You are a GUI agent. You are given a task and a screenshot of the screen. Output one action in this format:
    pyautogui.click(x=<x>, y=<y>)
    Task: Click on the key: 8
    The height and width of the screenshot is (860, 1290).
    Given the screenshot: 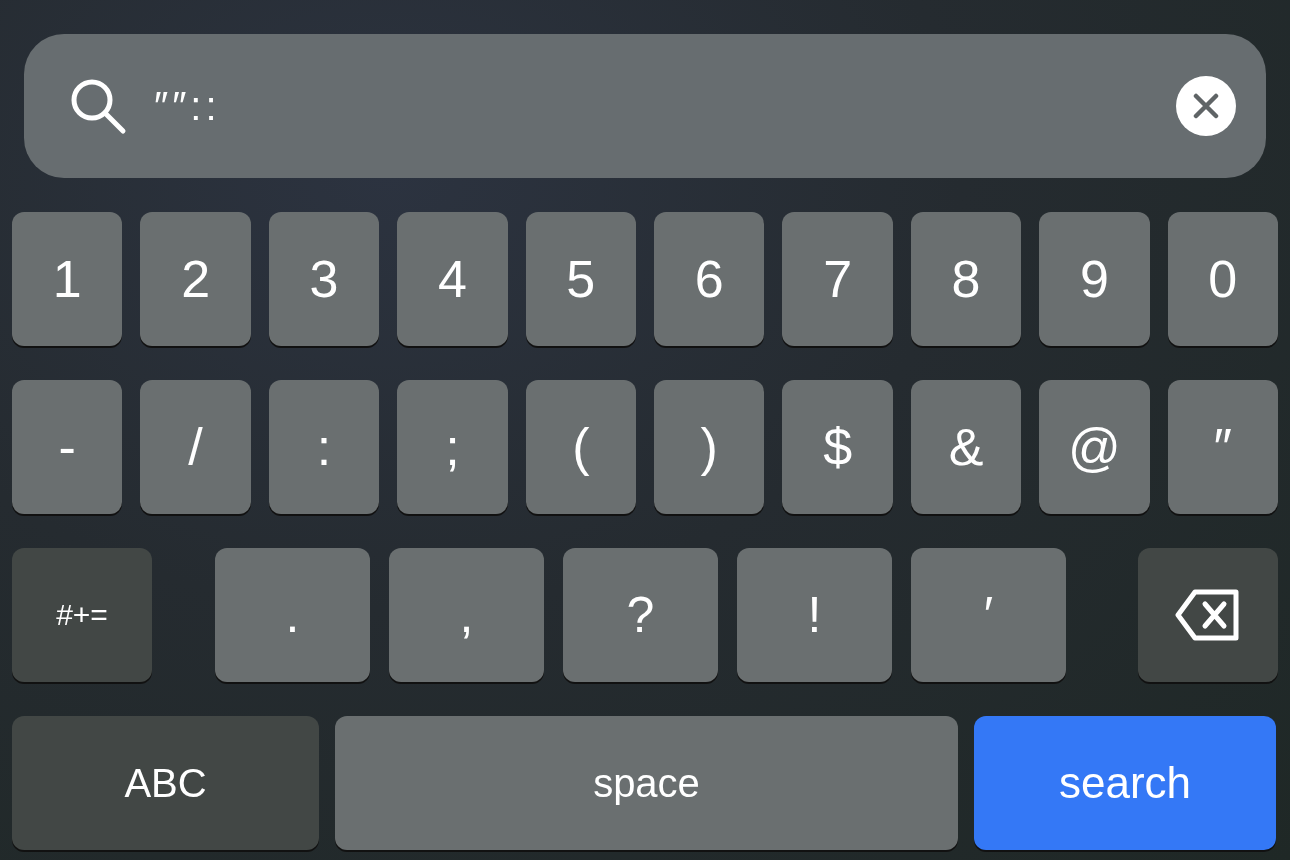 What is the action you would take?
    pyautogui.click(x=966, y=279)
    